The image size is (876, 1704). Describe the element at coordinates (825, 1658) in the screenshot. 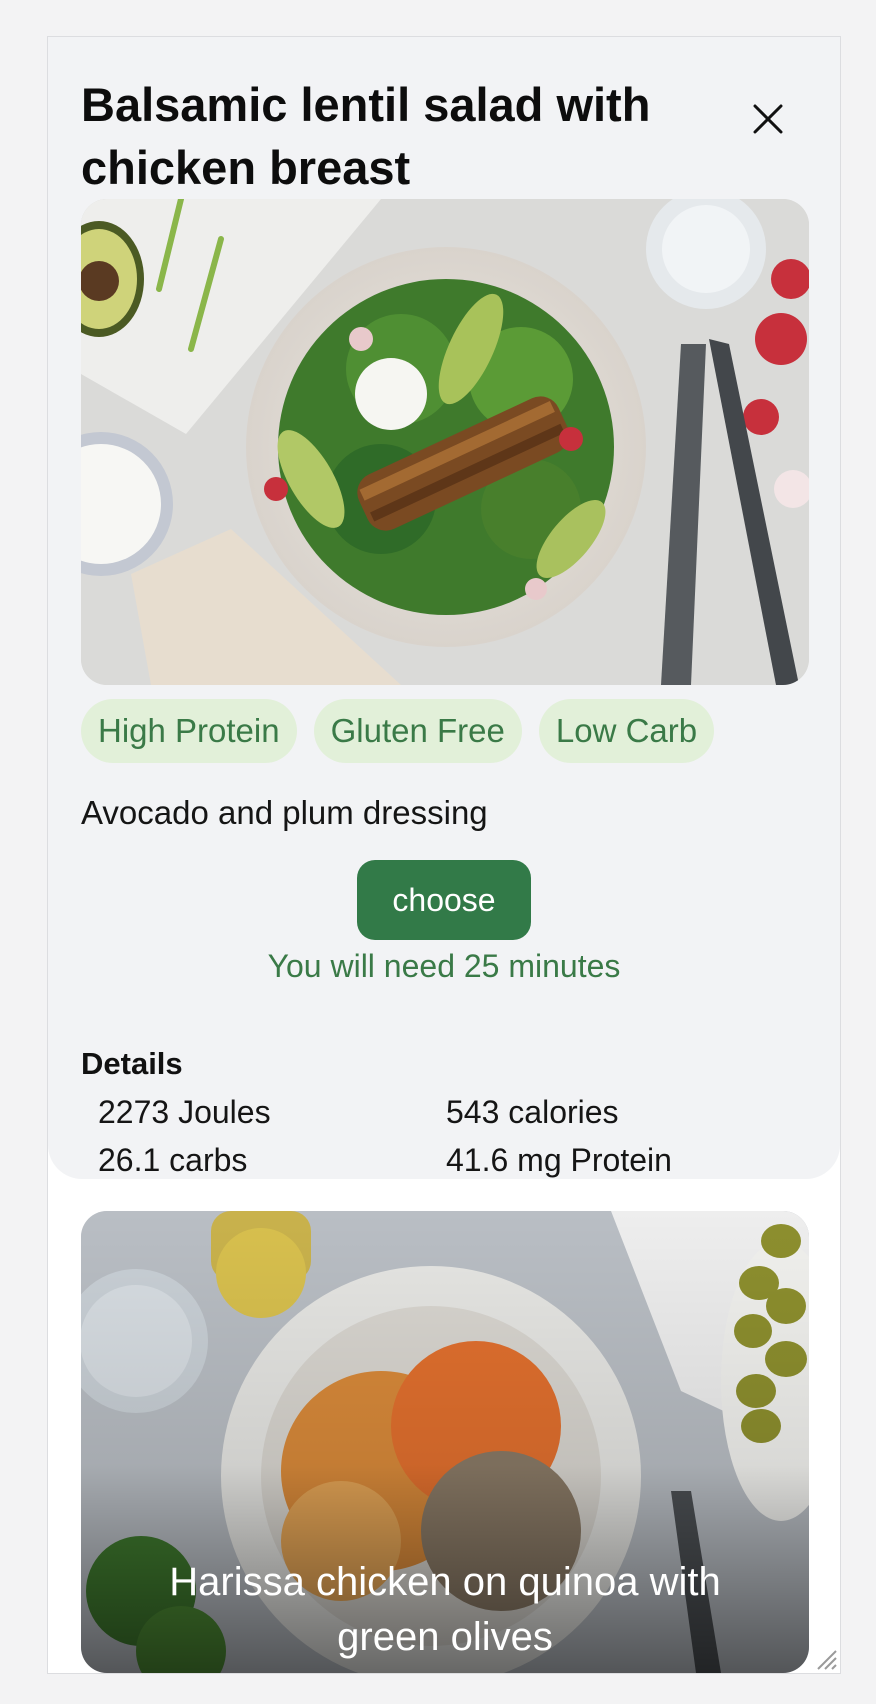

I see `resize-grip-icon` at that location.